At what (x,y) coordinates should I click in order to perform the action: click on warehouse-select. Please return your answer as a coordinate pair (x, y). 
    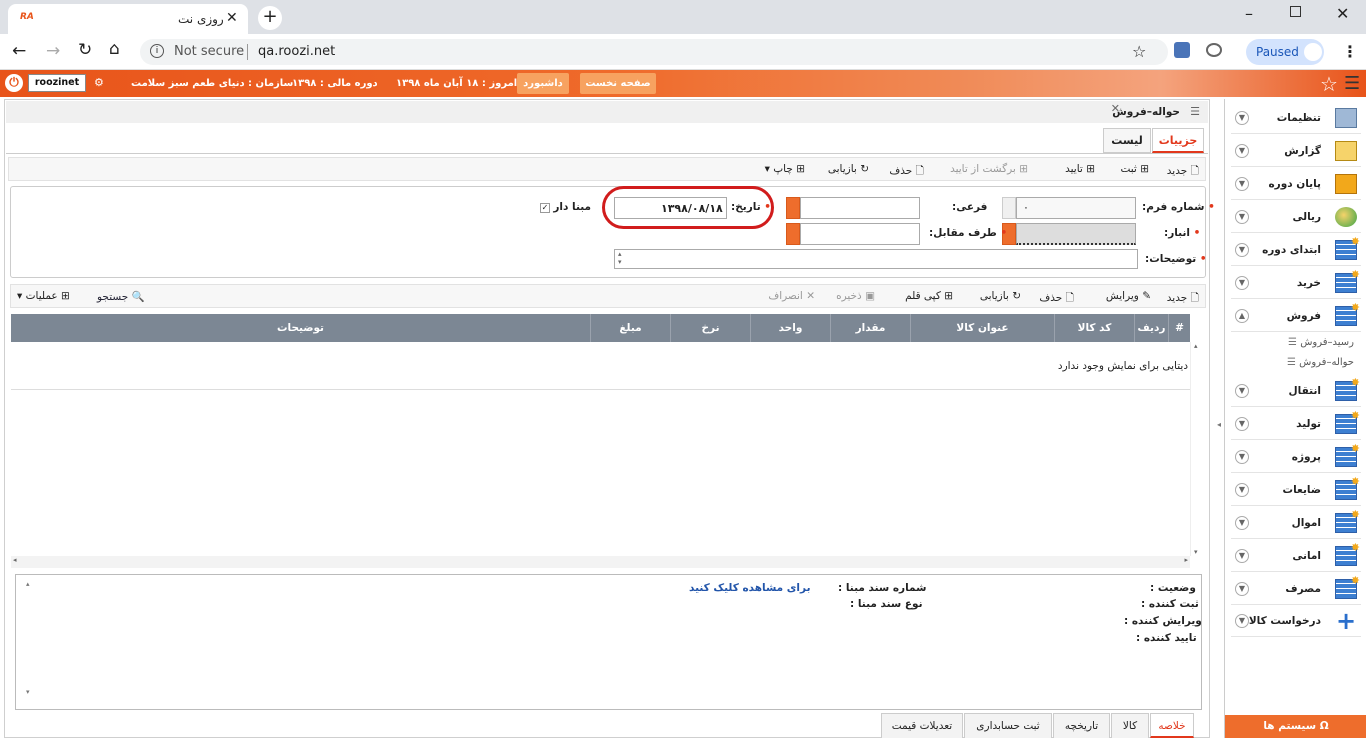
    Looking at the image, I should click on (1076, 234).